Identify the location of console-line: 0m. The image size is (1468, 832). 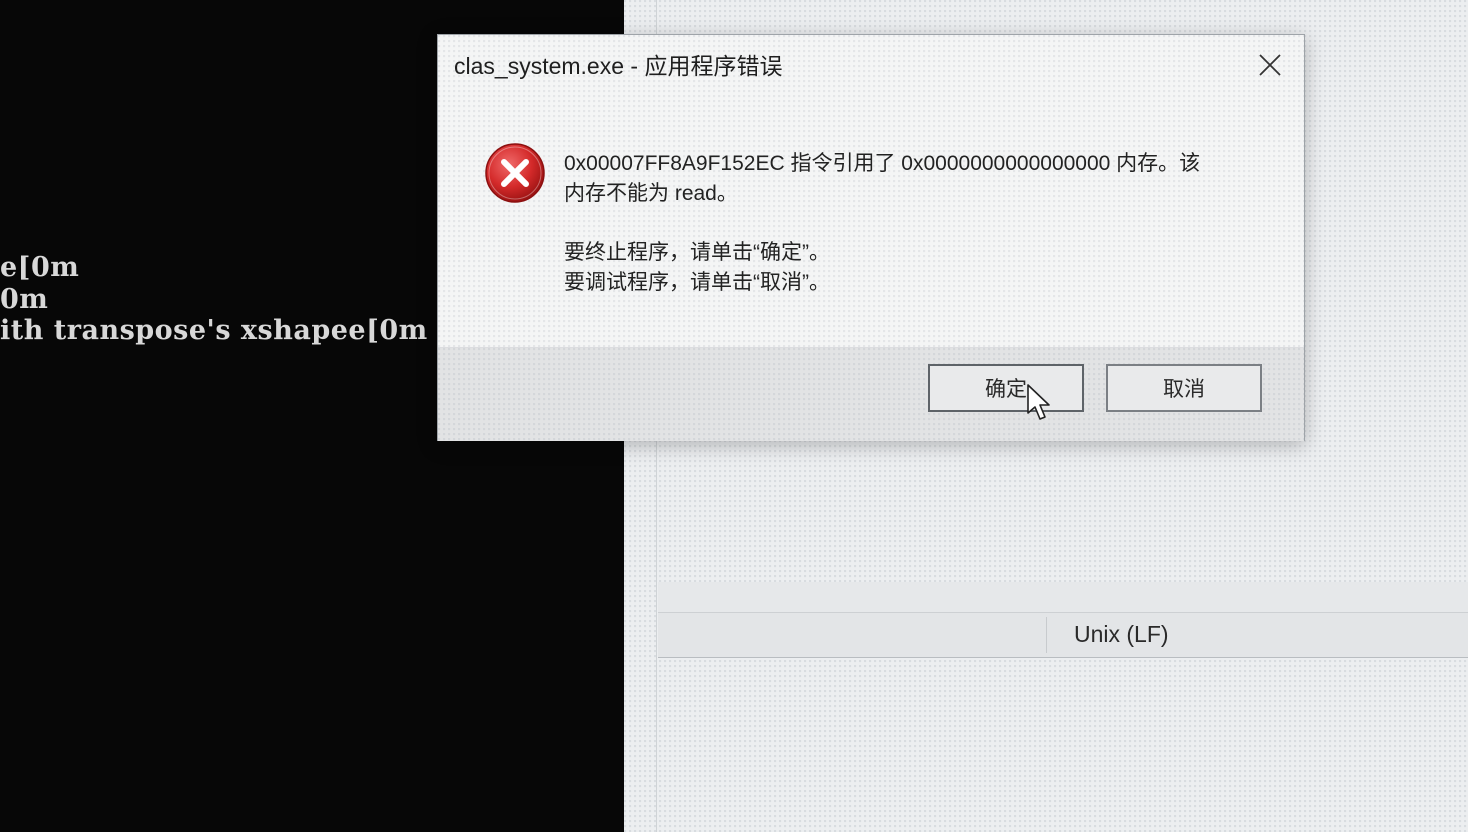
(24, 299).